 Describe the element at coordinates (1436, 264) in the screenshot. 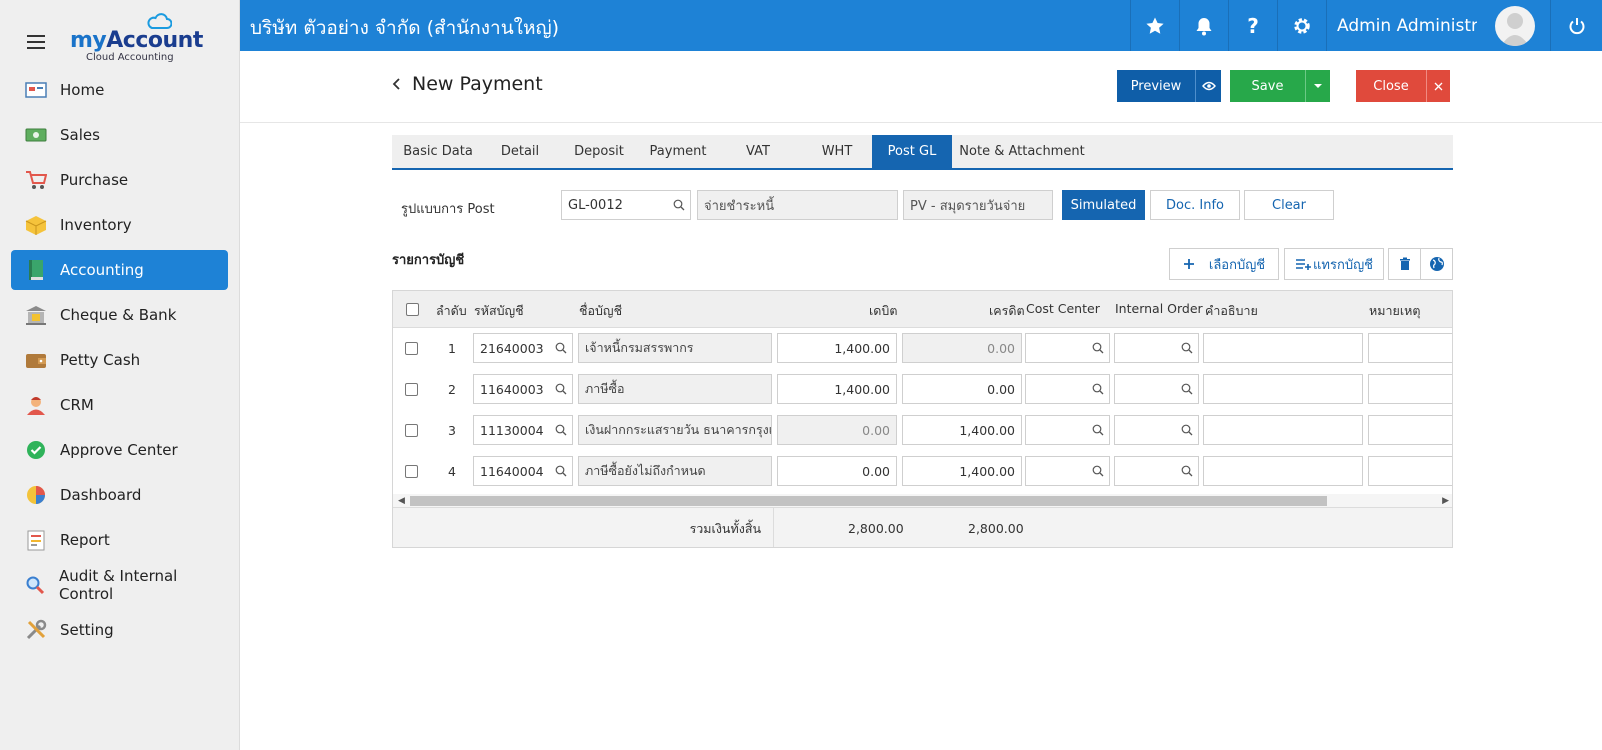

I see `language-button` at that location.